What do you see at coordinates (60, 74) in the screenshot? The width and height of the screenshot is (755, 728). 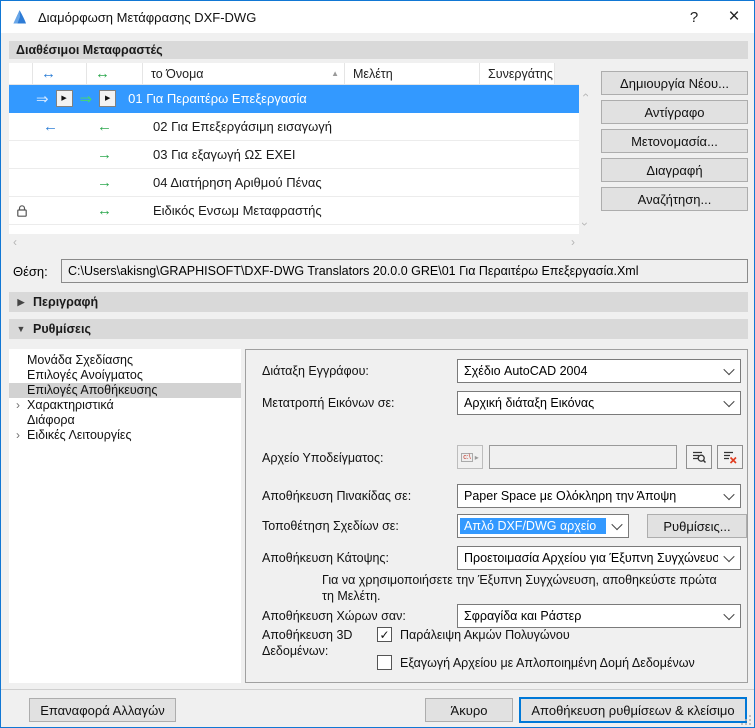 I see `import-arrow-column-header: ↔` at bounding box center [60, 74].